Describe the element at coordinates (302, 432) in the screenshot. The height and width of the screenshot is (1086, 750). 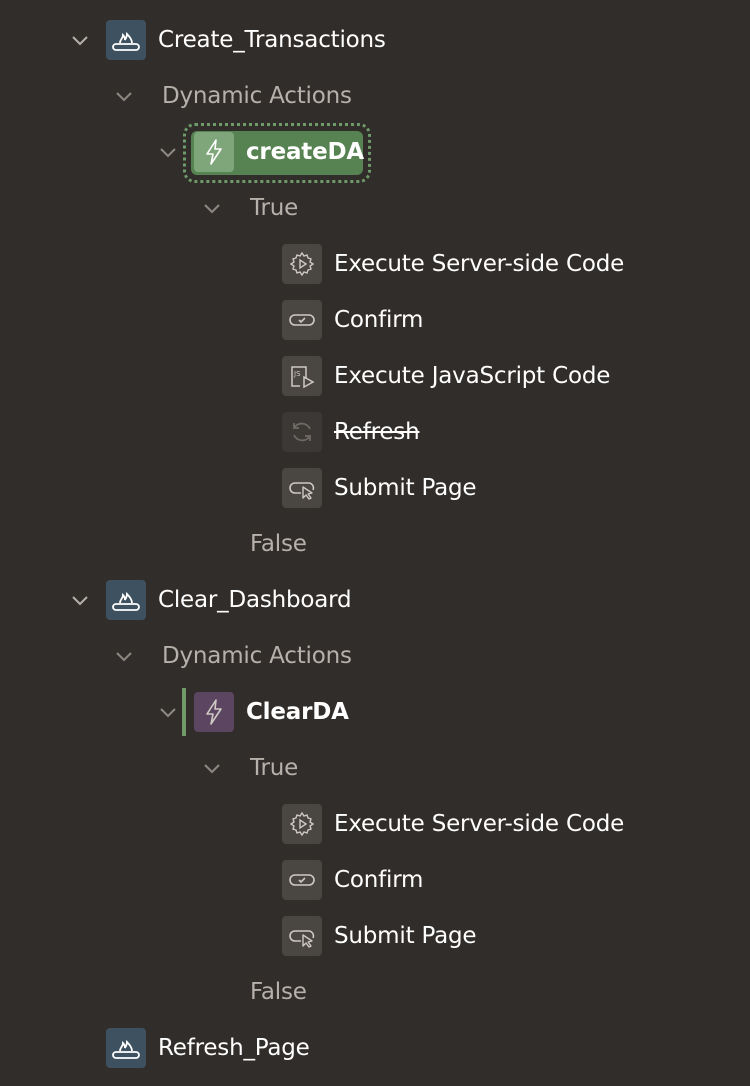
I see `refresh-icon` at that location.